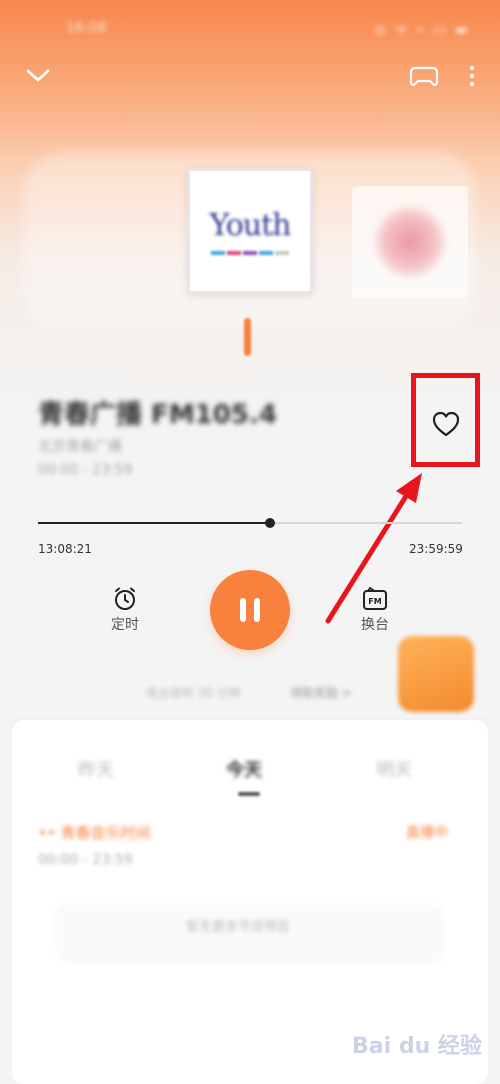 Image resolution: width=500 pixels, height=1084 pixels. I want to click on collapse-button, so click(38, 76).